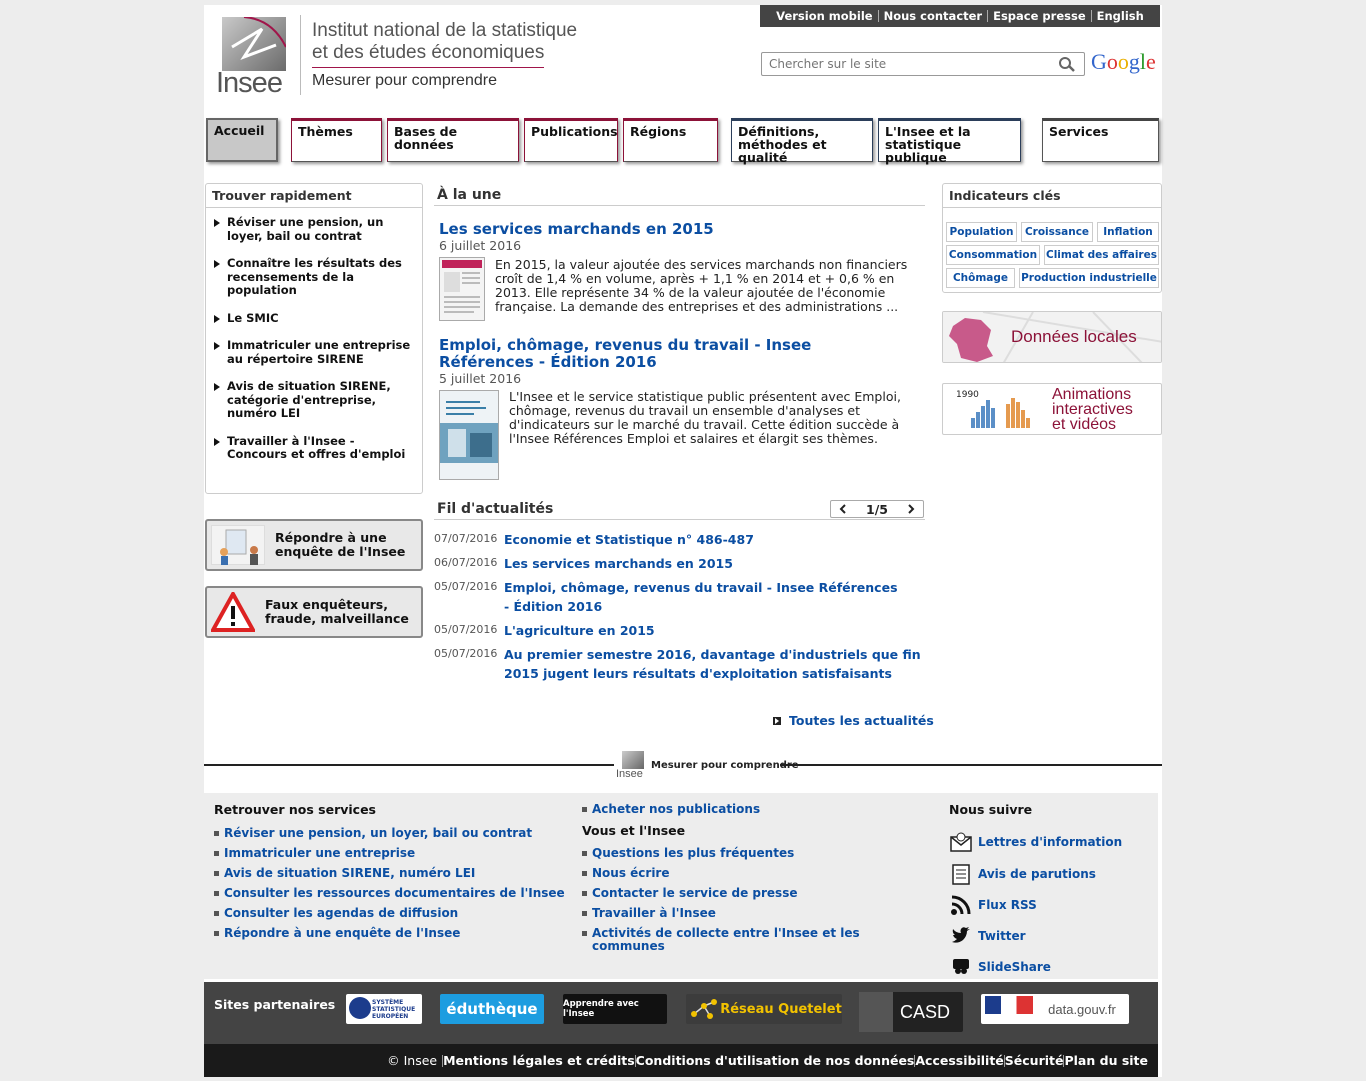  Describe the element at coordinates (336, 140) in the screenshot. I see `nav-themes: Thèmes` at that location.